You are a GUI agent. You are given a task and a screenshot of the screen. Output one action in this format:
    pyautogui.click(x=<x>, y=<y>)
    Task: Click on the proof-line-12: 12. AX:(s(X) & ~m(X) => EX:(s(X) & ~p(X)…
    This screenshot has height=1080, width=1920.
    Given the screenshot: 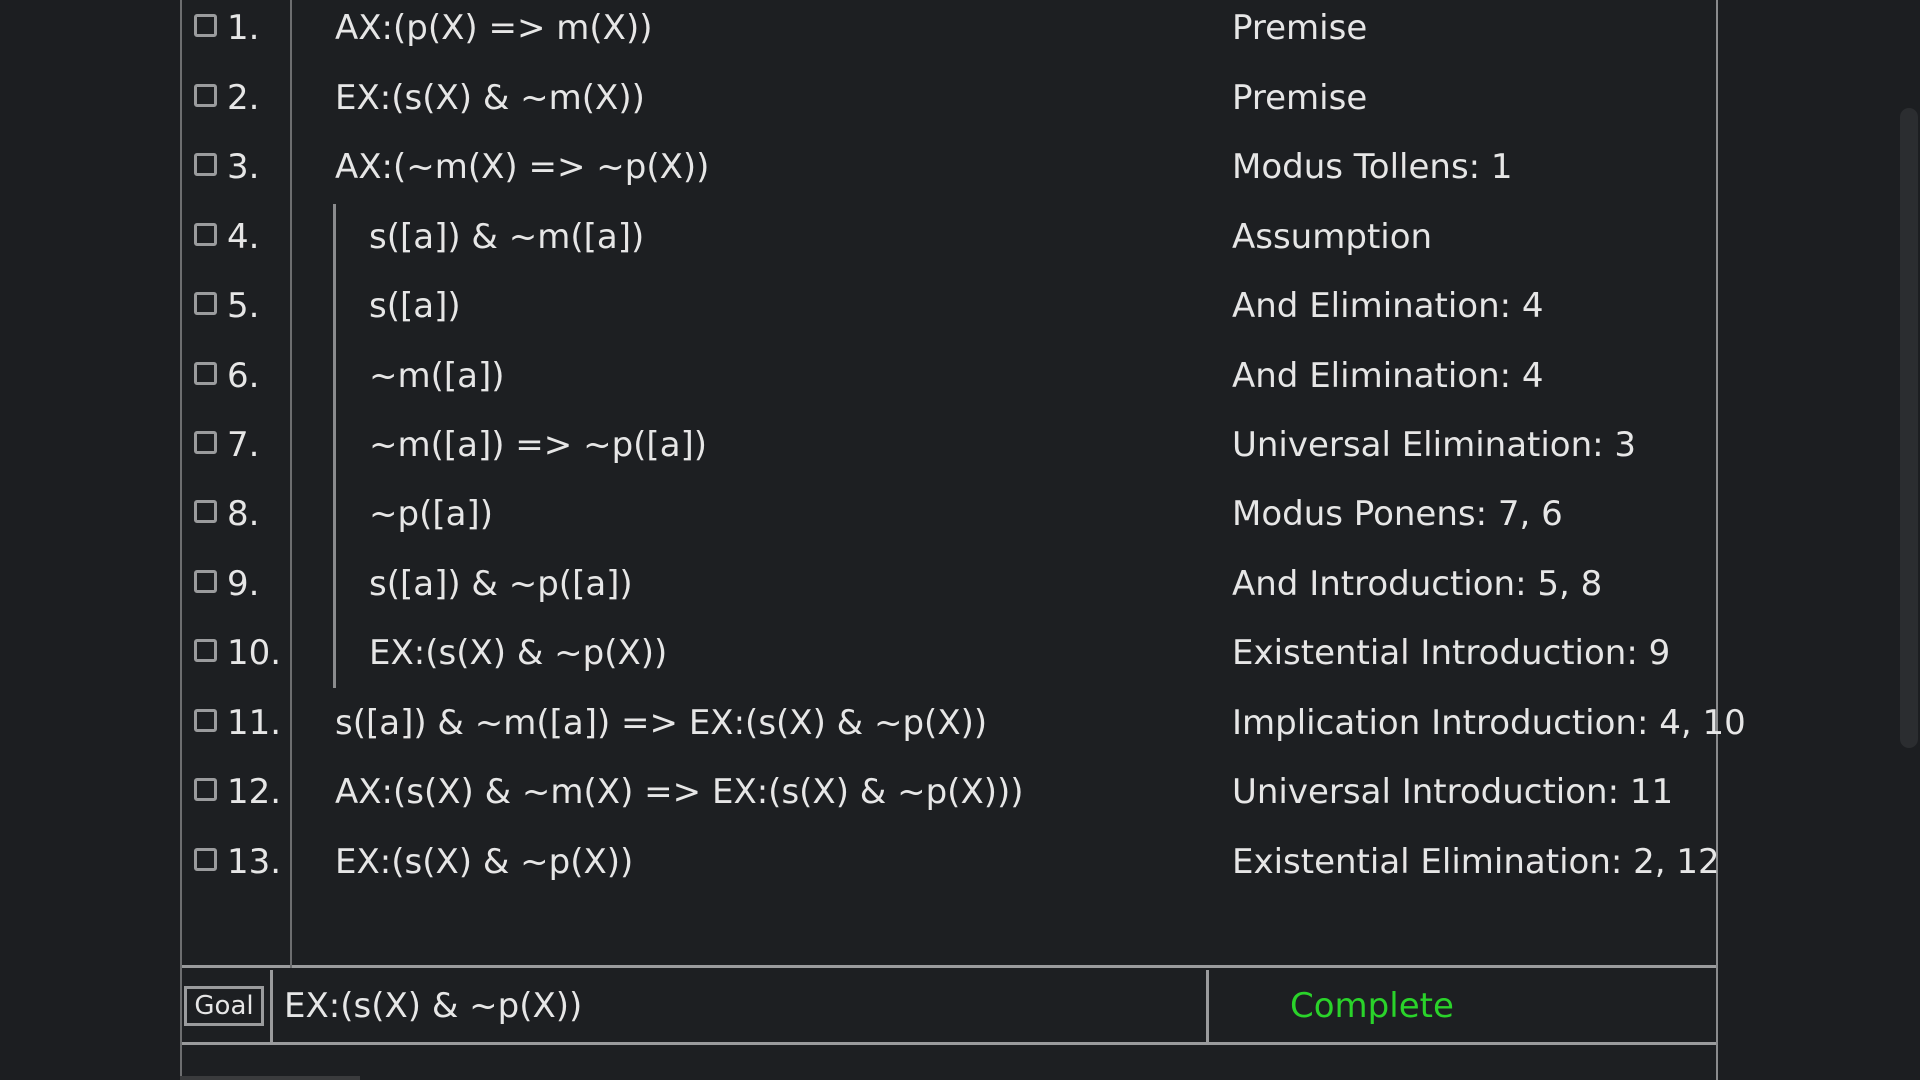 What is the action you would take?
    pyautogui.click(x=949, y=794)
    